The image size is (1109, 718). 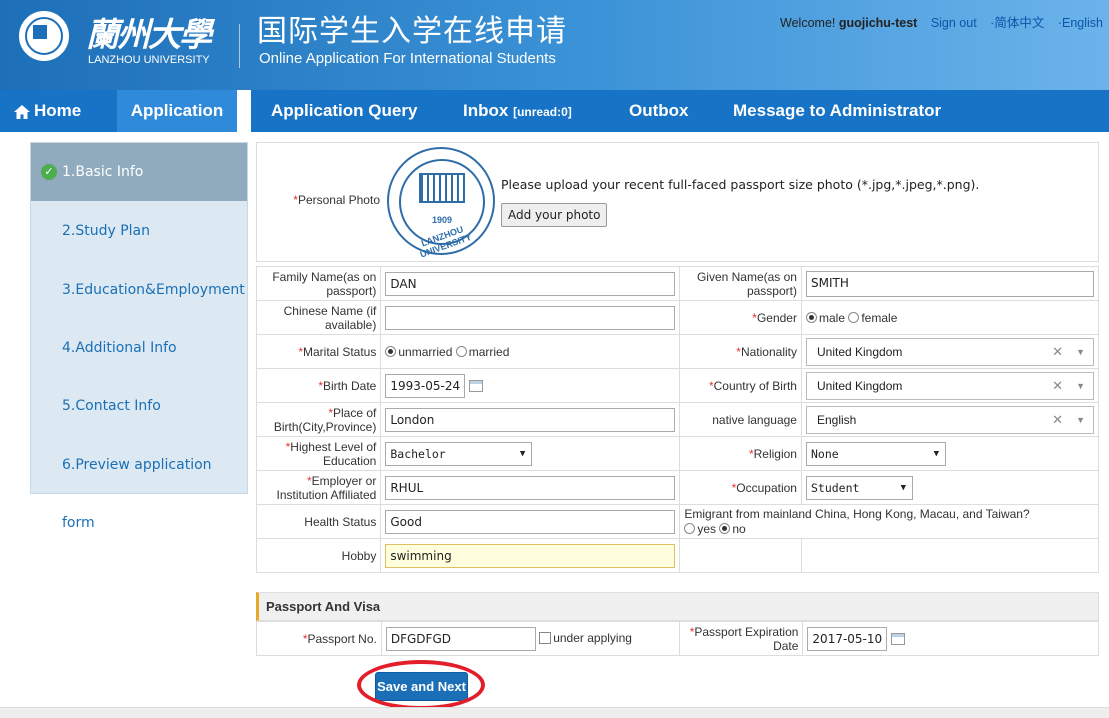 I want to click on nav-home: Home, so click(x=63, y=111).